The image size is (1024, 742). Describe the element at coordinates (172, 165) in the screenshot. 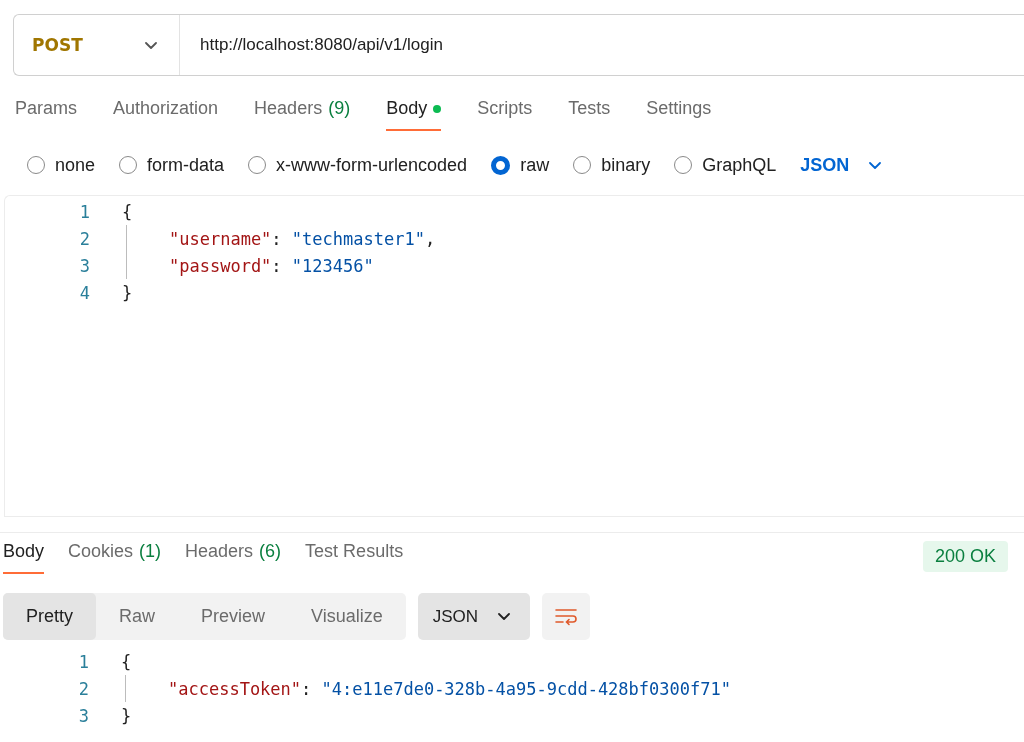

I see `body-type-option: form-data` at that location.